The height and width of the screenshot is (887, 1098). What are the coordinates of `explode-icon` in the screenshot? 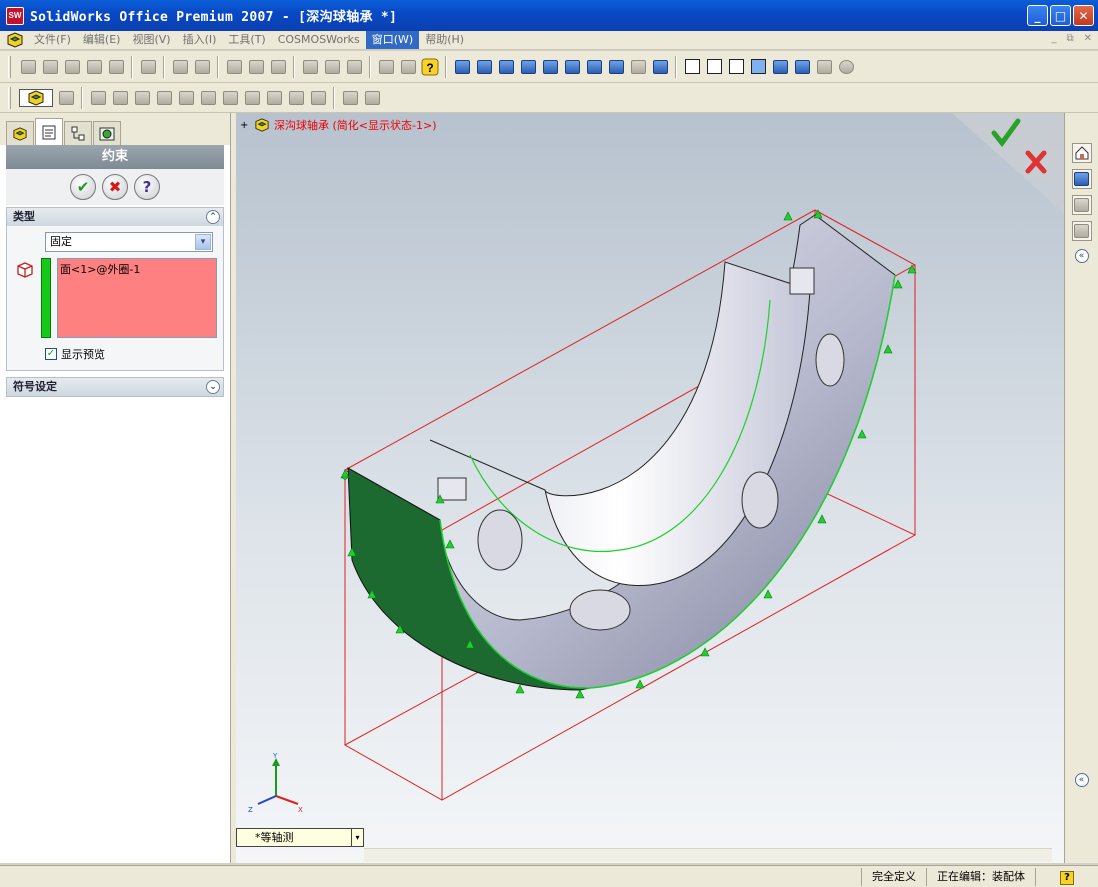 It's located at (252, 98).